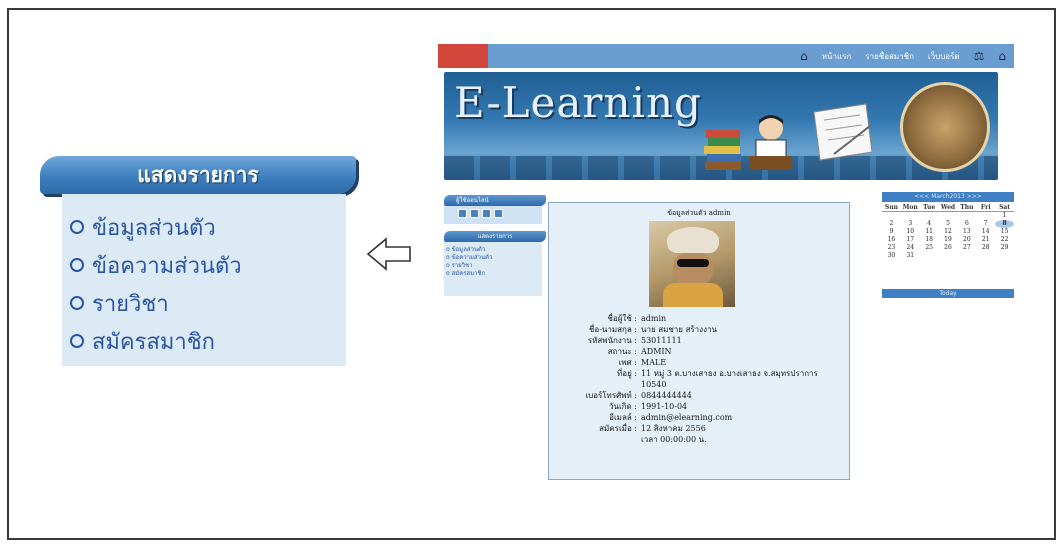 This screenshot has height=546, width=1062. I want to click on callout-item-profile: ข้อมูลส่วนตัว, so click(204, 227).